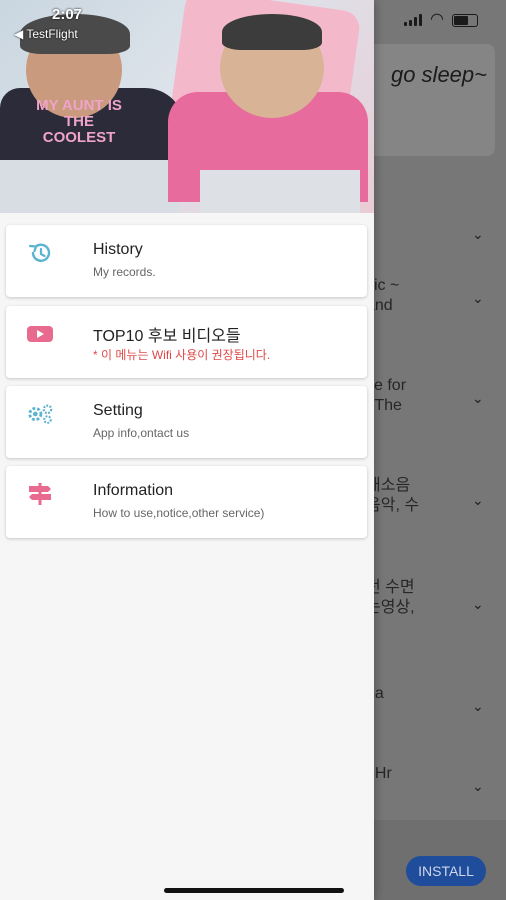  Describe the element at coordinates (465, 20) in the screenshot. I see `battery-icon` at that location.